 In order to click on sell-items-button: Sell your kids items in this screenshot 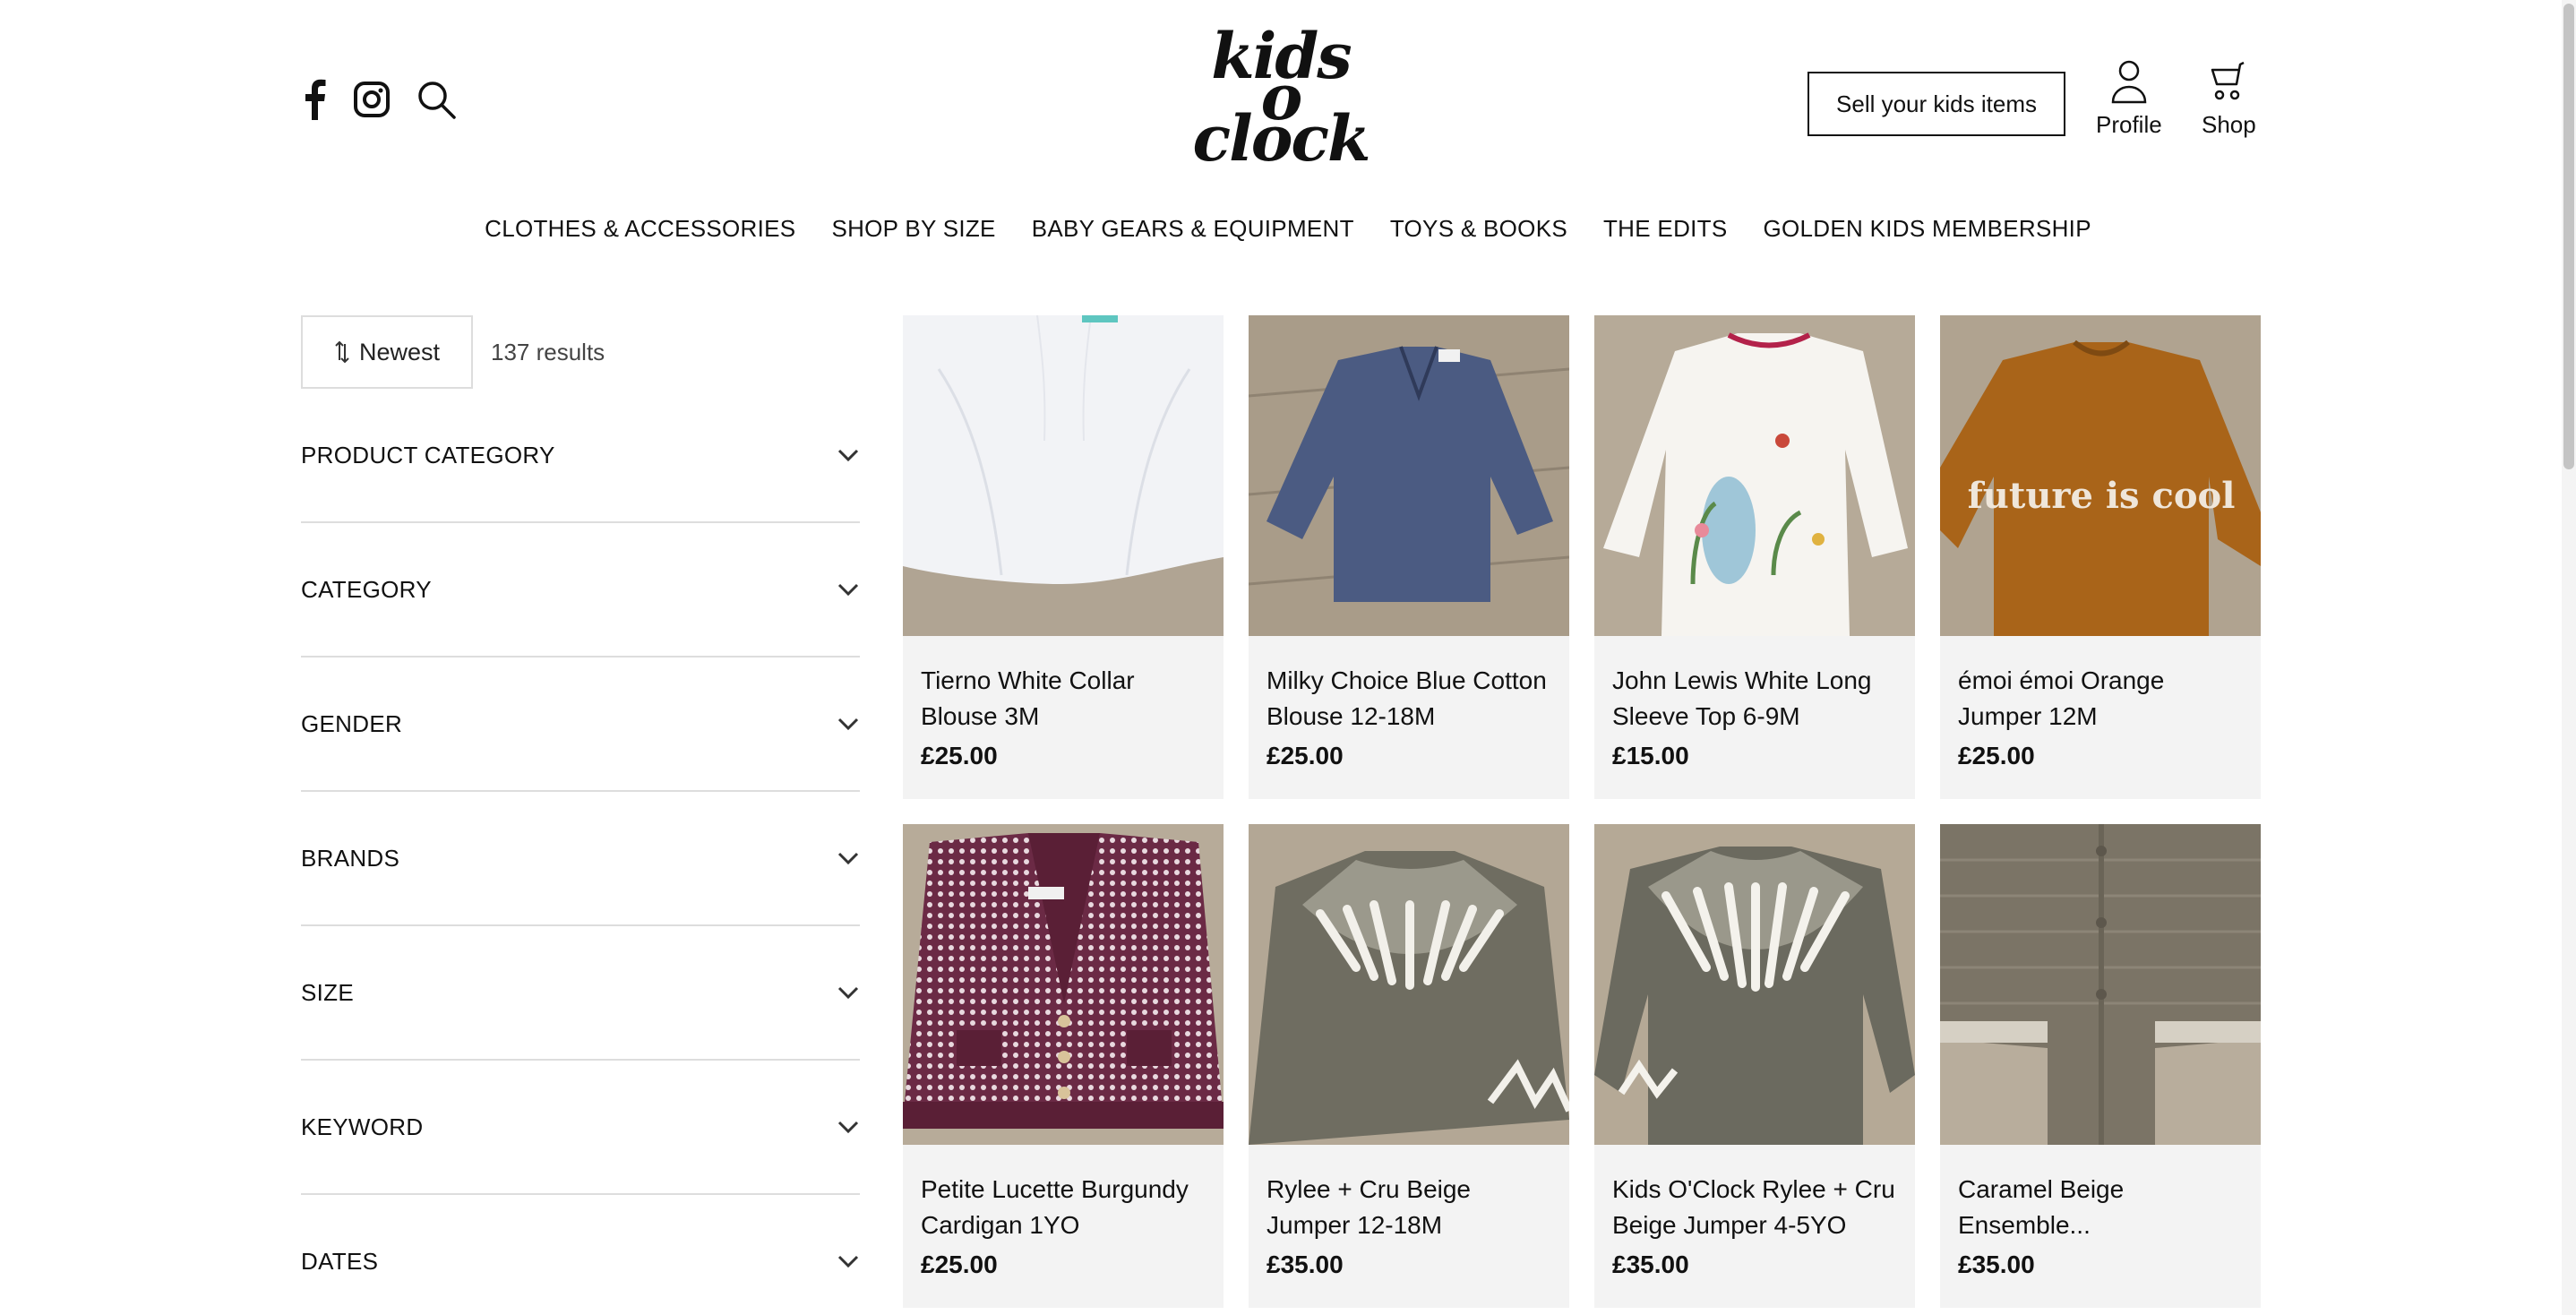, I will do `click(1936, 104)`.